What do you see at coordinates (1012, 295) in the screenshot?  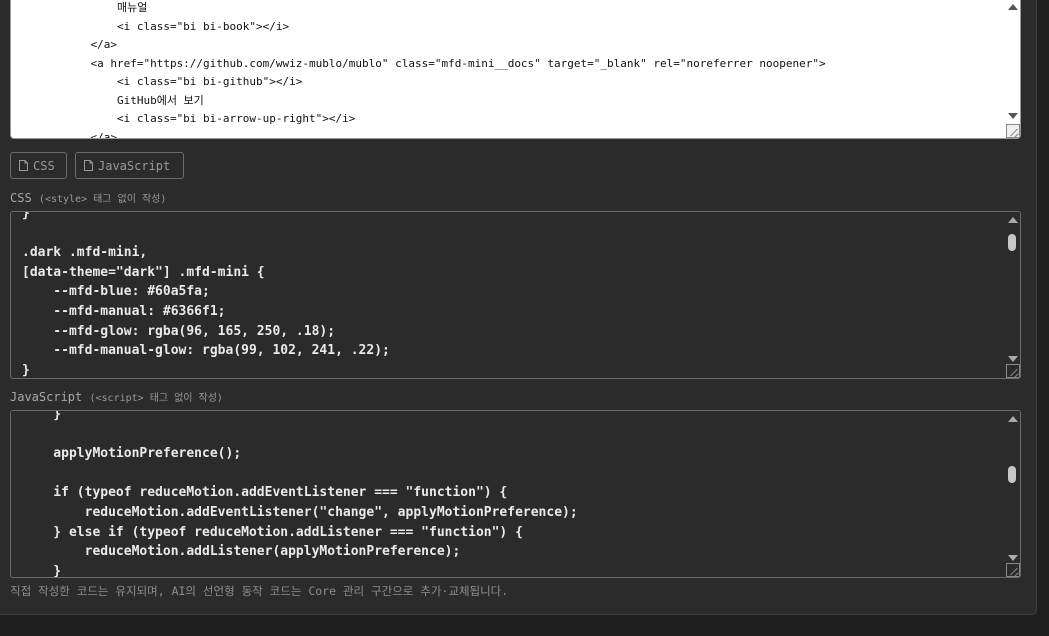 I see `css-editor-scrollbar` at bounding box center [1012, 295].